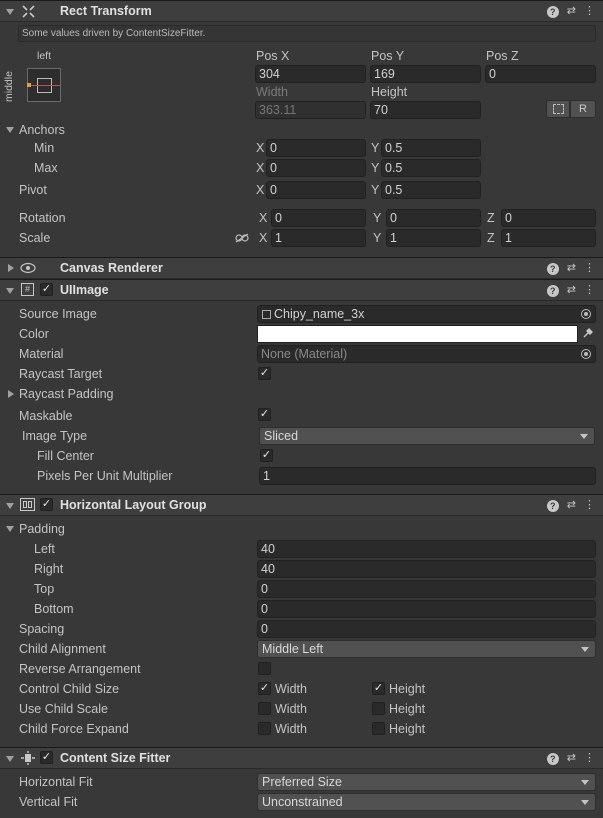 The width and height of the screenshot is (603, 818). What do you see at coordinates (426, 569) in the screenshot?
I see `padding-right-field: 40` at bounding box center [426, 569].